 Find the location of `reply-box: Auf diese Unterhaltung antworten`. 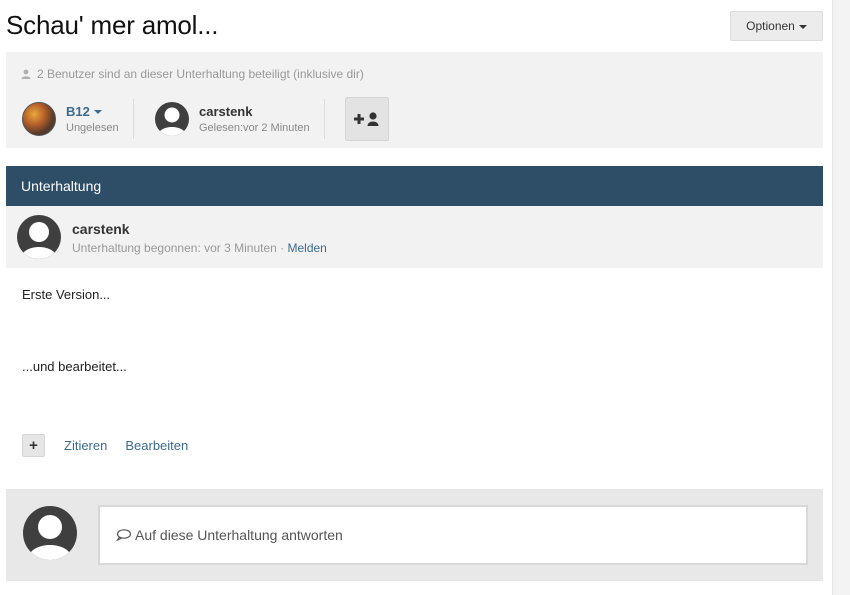

reply-box: Auf diese Unterhaltung antworten is located at coordinates (414, 535).